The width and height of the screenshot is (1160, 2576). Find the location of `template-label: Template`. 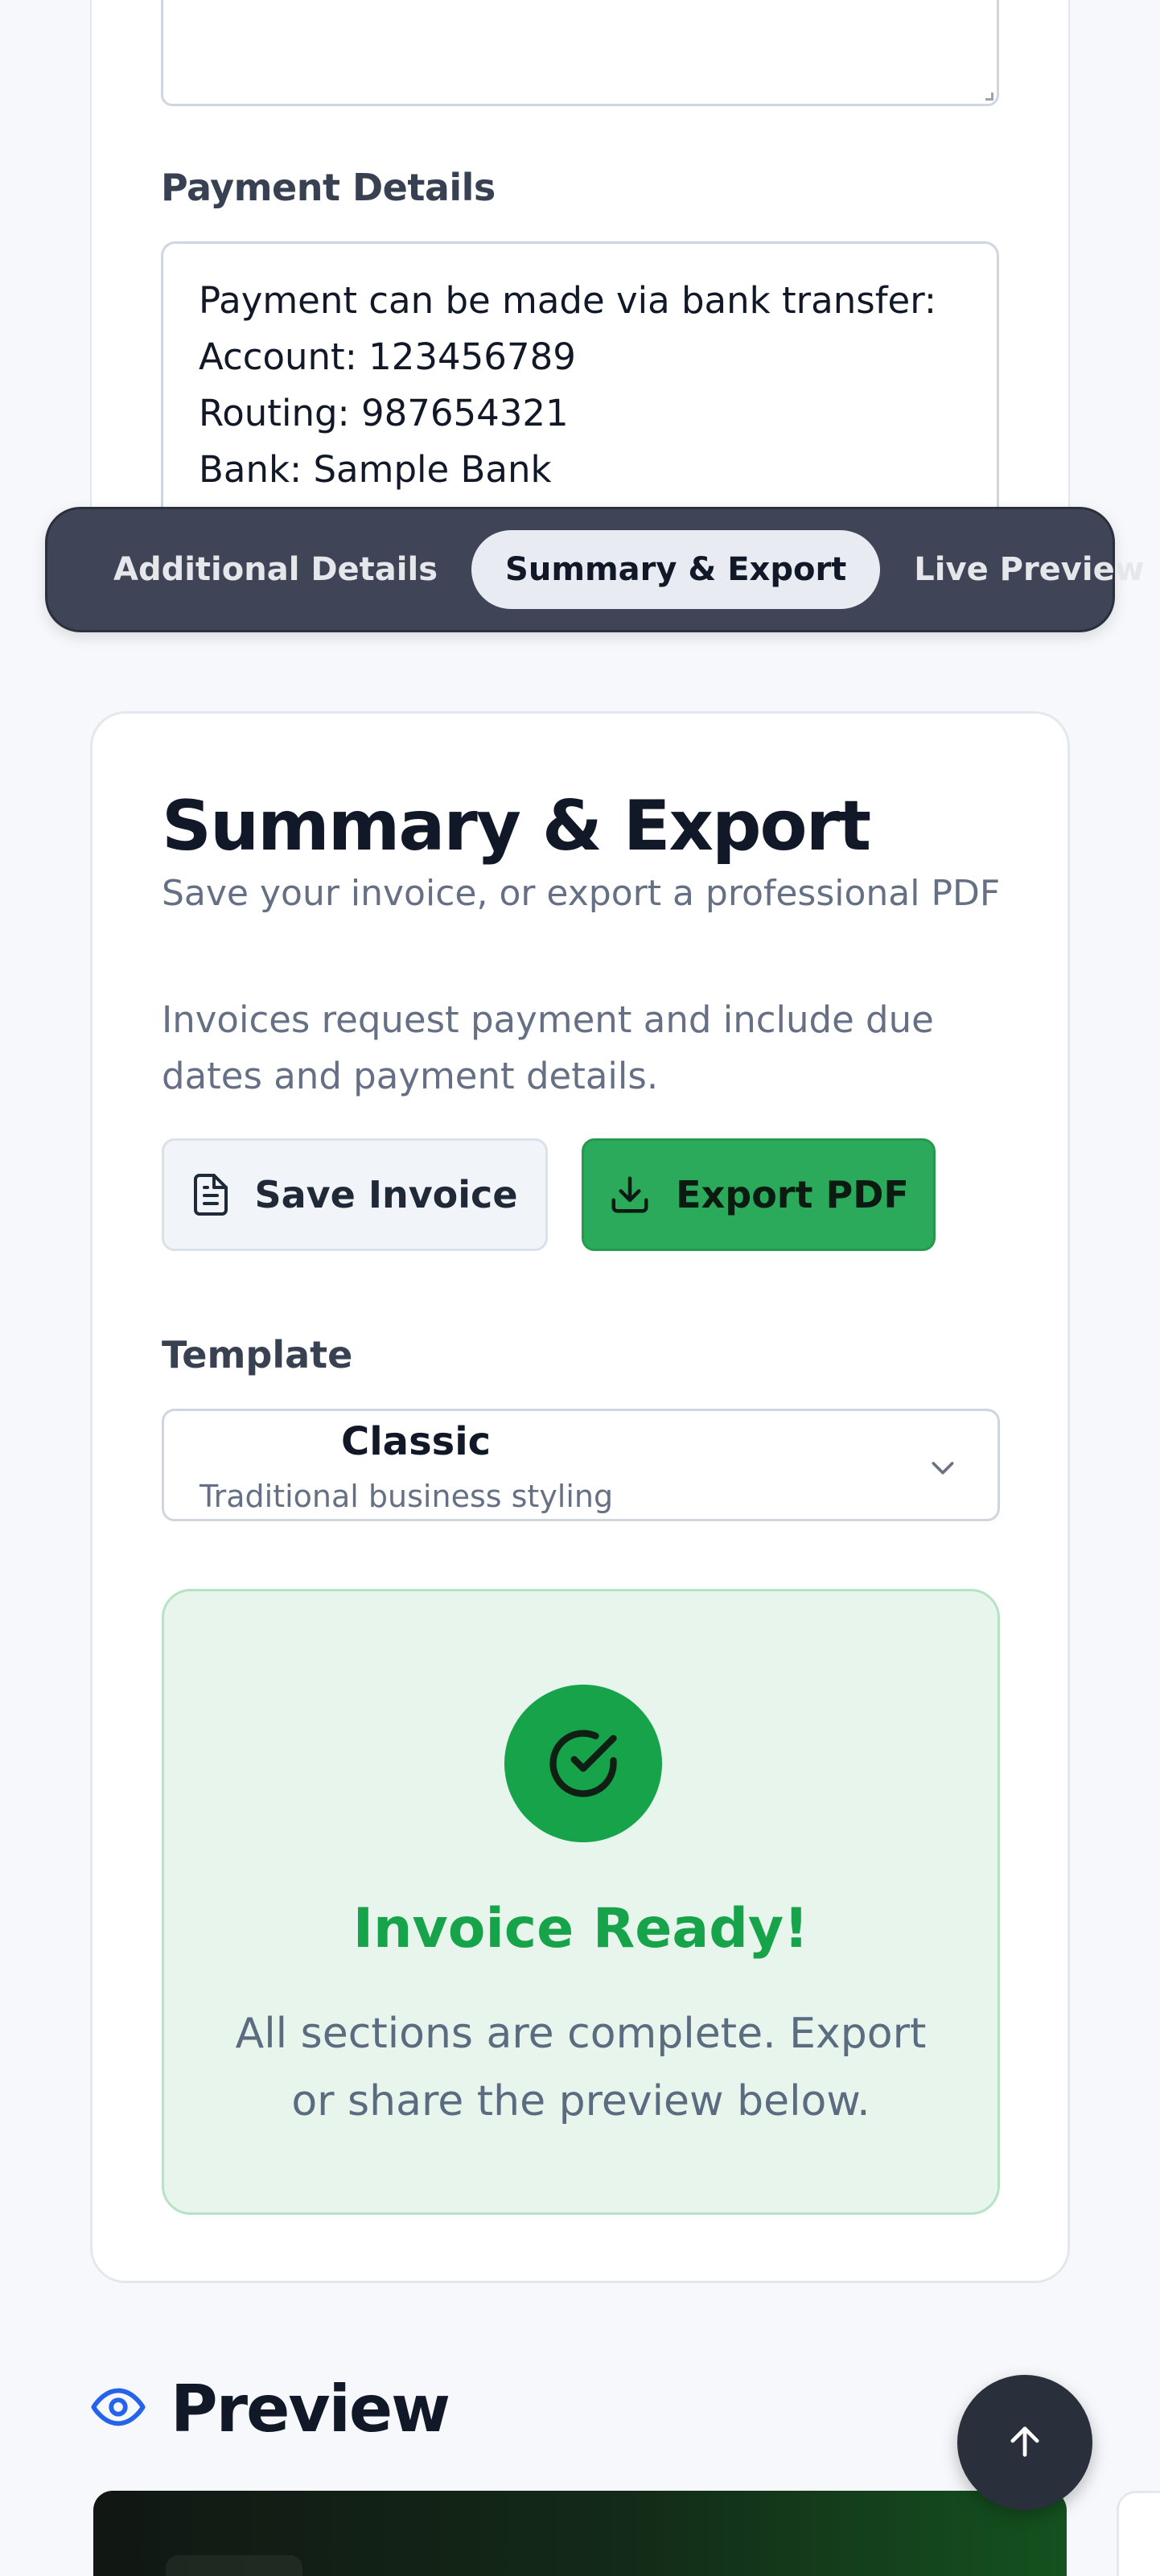

template-label: Template is located at coordinates (257, 1354).